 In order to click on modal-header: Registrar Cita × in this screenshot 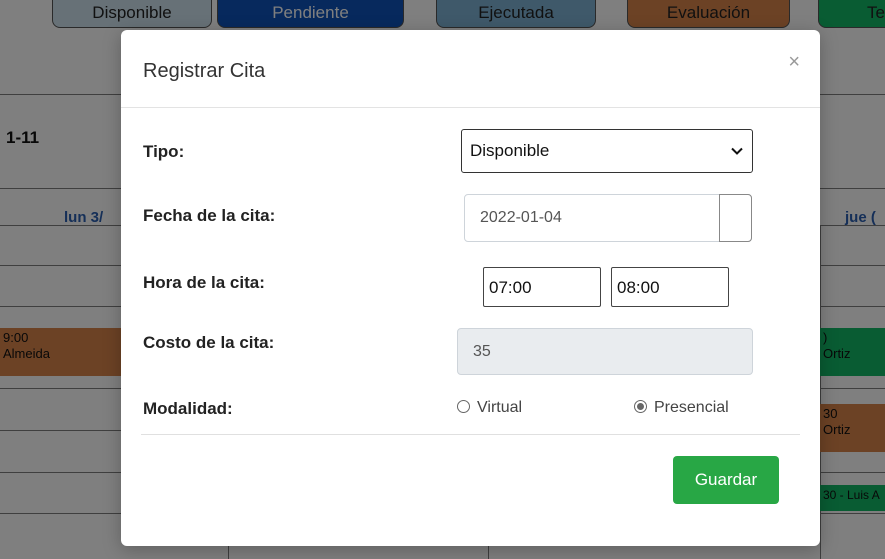, I will do `click(470, 69)`.